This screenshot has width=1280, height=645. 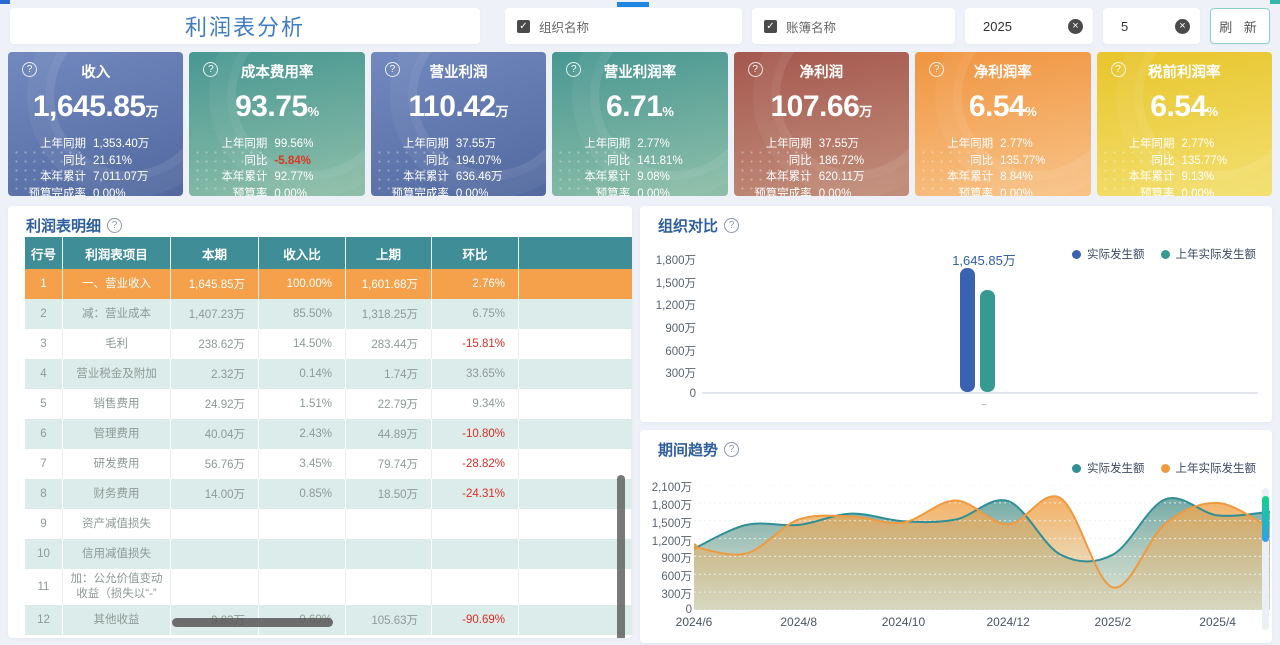 I want to click on kpi-metric-row: 本年累计 9.08%, so click(x=639, y=177).